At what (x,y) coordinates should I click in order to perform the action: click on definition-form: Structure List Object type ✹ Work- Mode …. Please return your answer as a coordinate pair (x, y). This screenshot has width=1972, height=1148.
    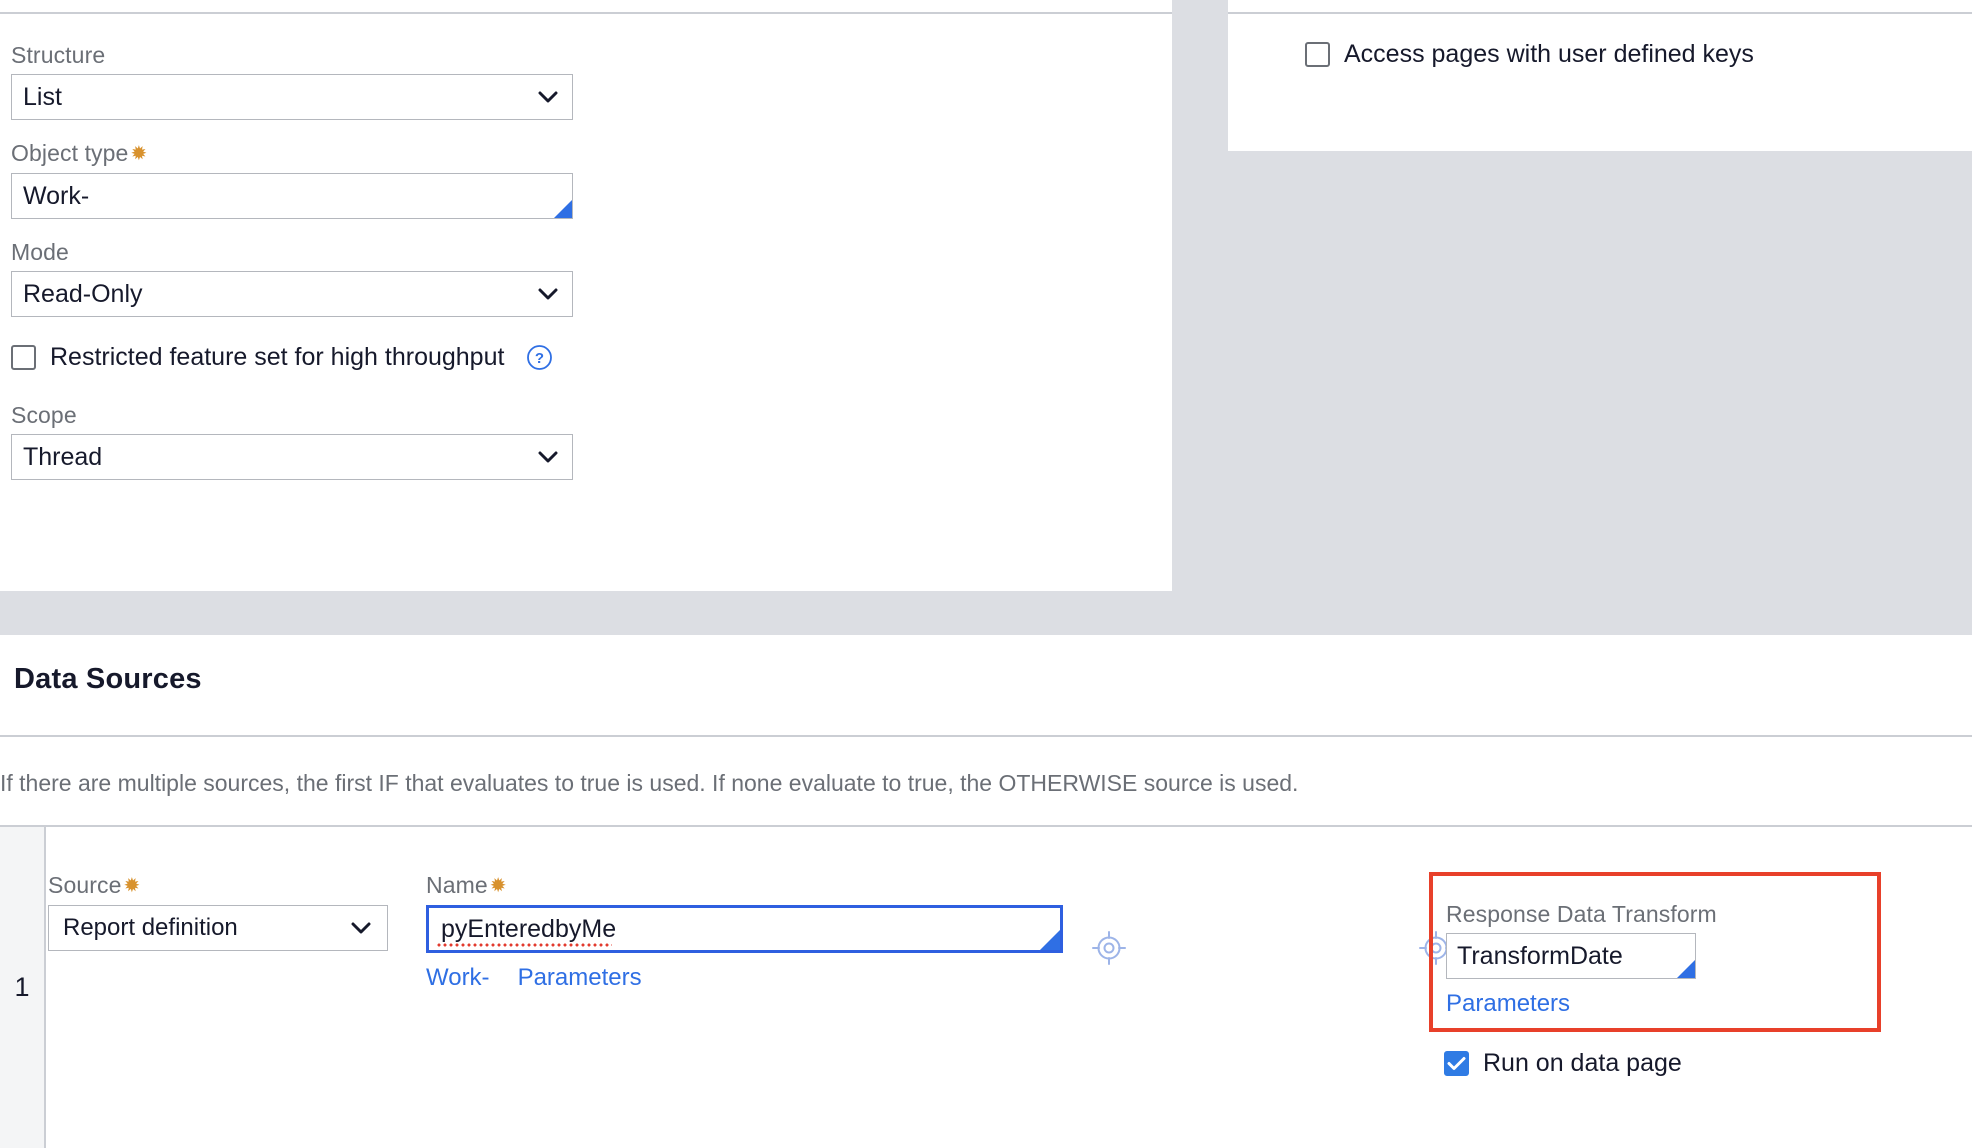
    Looking at the image, I should click on (301, 260).